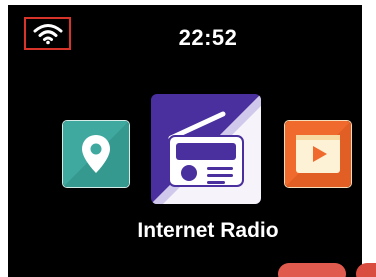 This screenshot has width=376, height=277. I want to click on maps-app-tile, so click(96, 154).